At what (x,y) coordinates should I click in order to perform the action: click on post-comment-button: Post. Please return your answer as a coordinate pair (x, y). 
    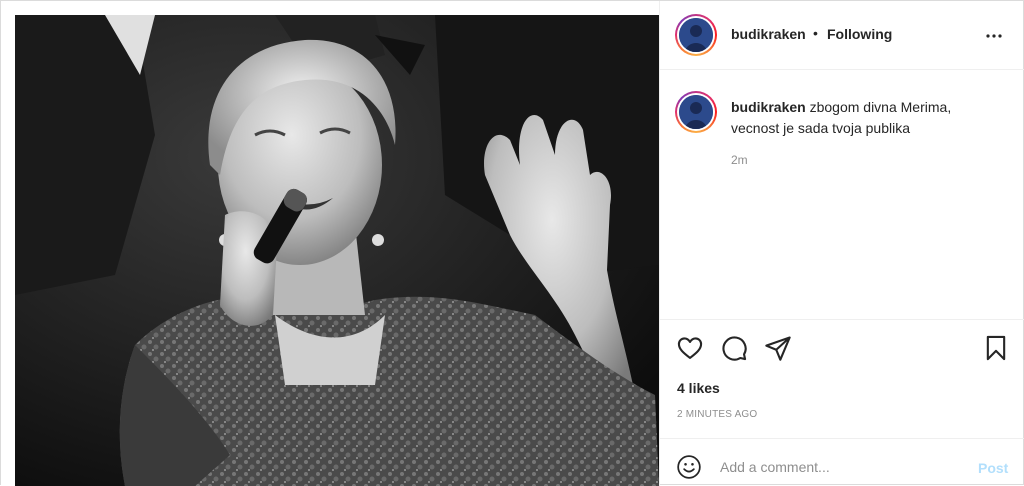
    Looking at the image, I should click on (993, 468).